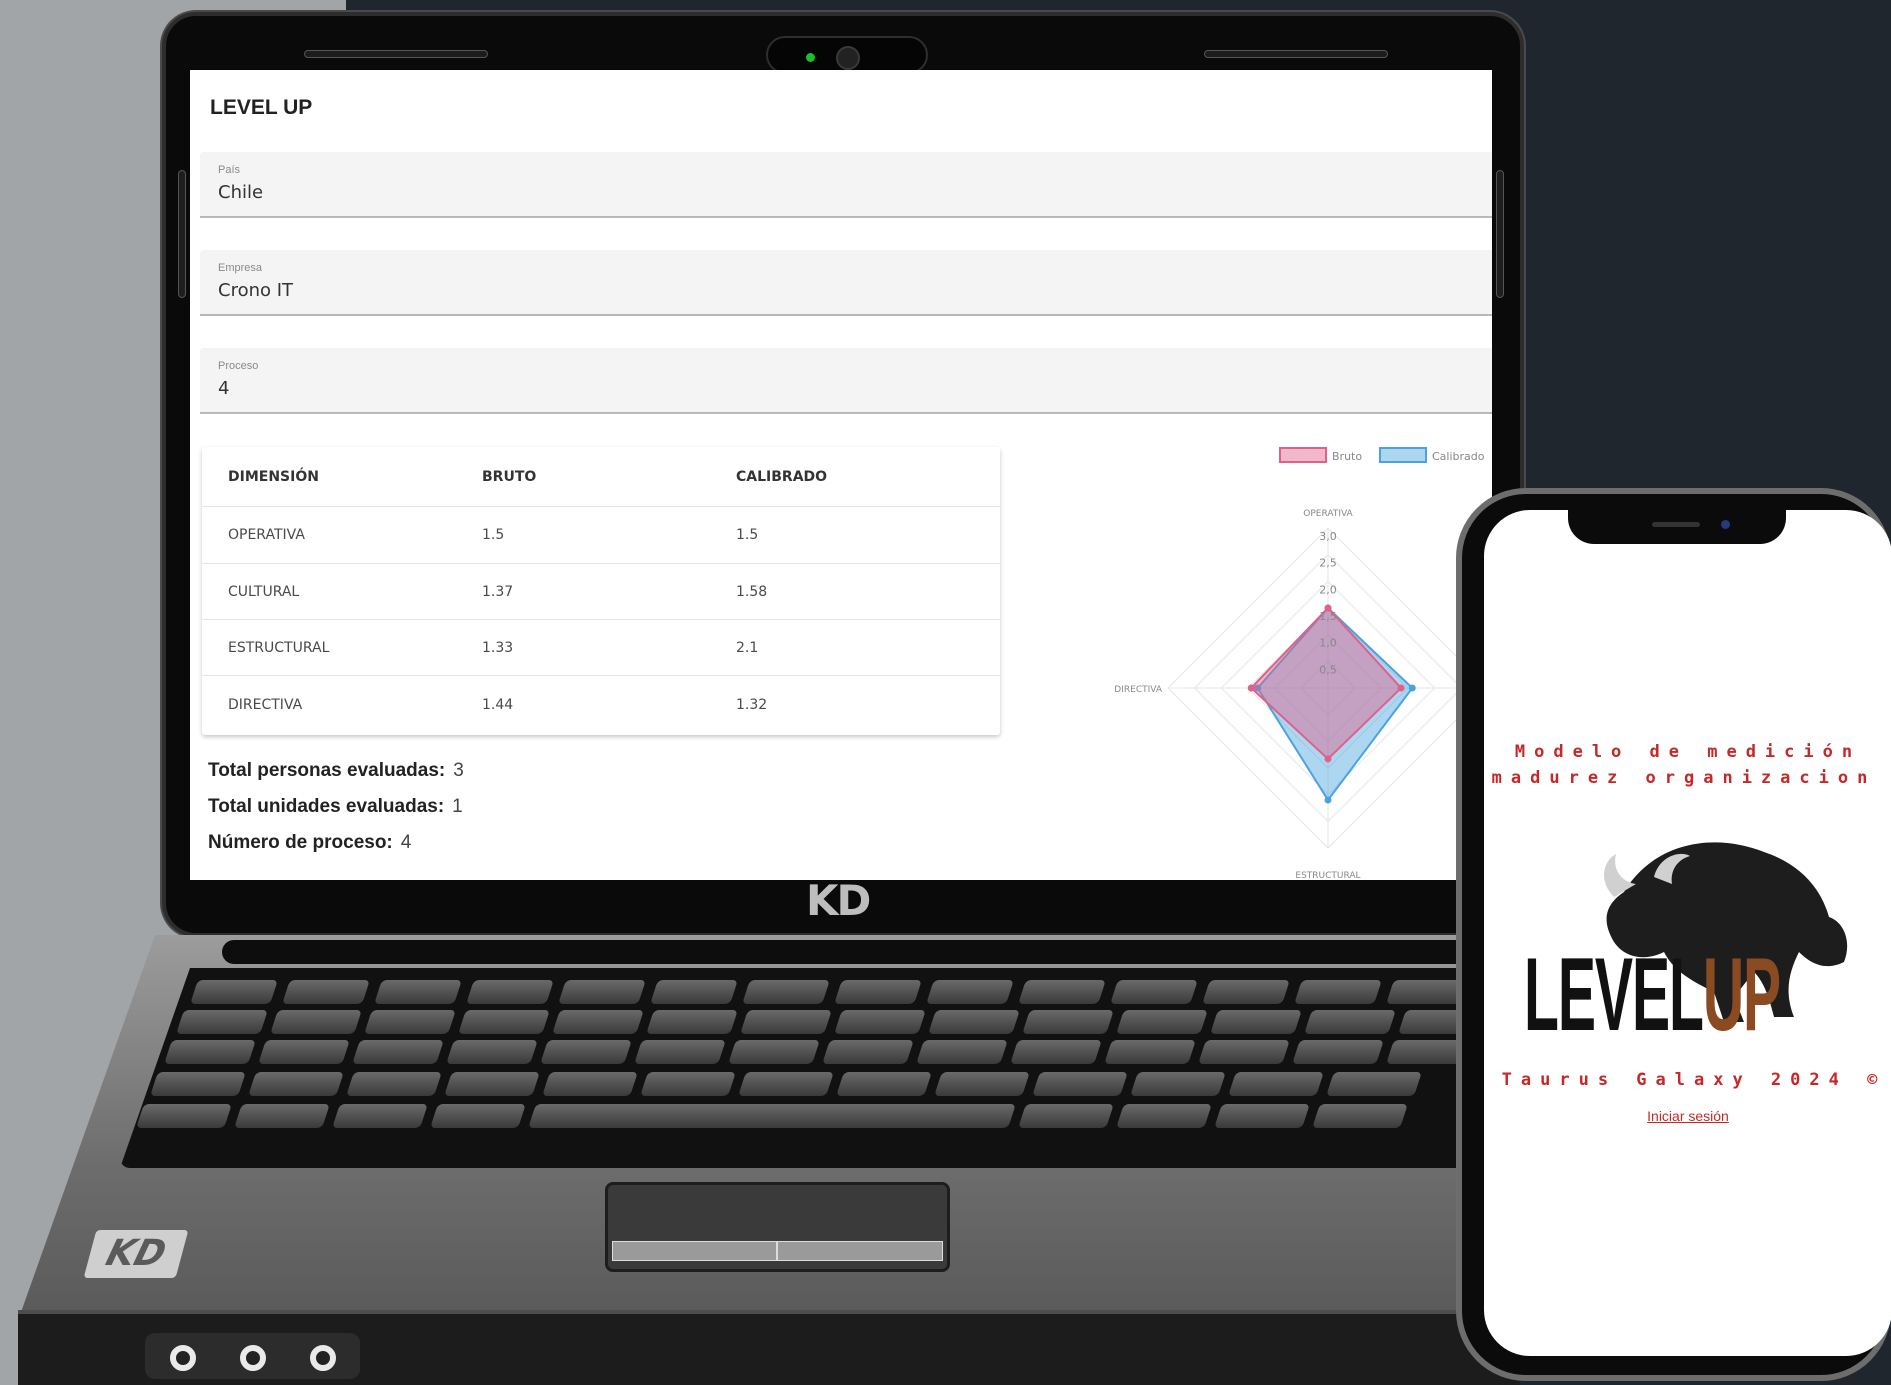 This screenshot has height=1385, width=1891. What do you see at coordinates (1614, 995) in the screenshot?
I see `logo-level: LEVEL` at bounding box center [1614, 995].